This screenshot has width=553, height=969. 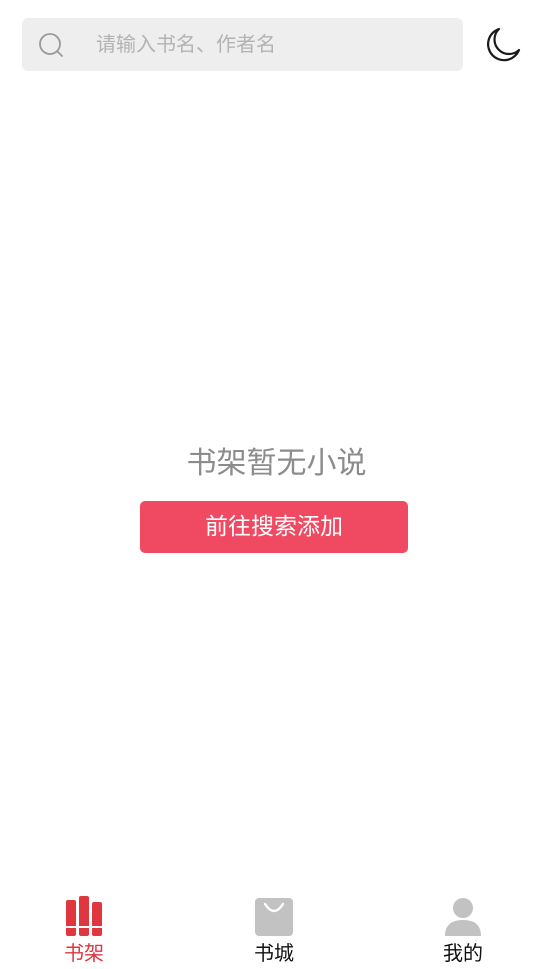 What do you see at coordinates (276, 463) in the screenshot?
I see `empty-shelf-message: 书架暂无小说` at bounding box center [276, 463].